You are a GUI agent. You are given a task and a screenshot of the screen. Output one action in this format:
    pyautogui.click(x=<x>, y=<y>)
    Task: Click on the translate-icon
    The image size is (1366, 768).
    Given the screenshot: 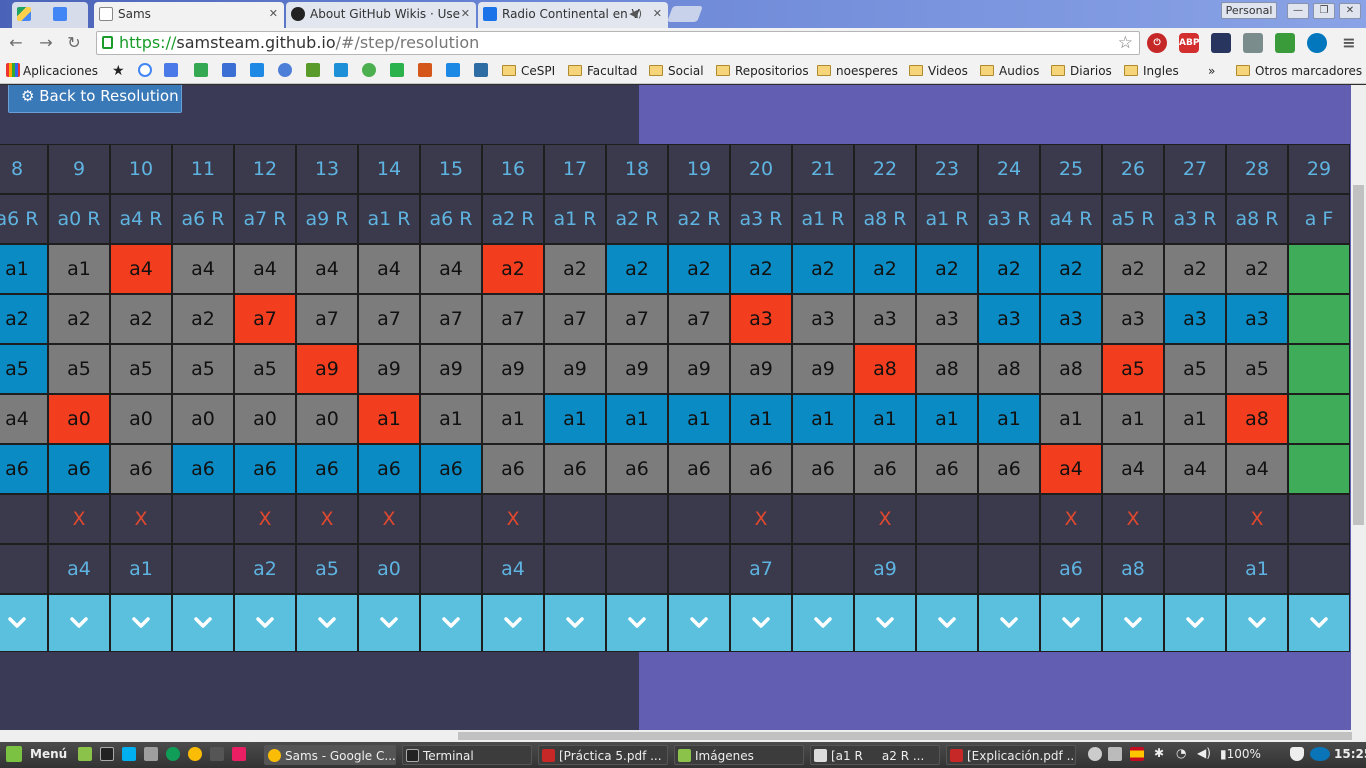 What is the action you would take?
    pyautogui.click(x=172, y=71)
    